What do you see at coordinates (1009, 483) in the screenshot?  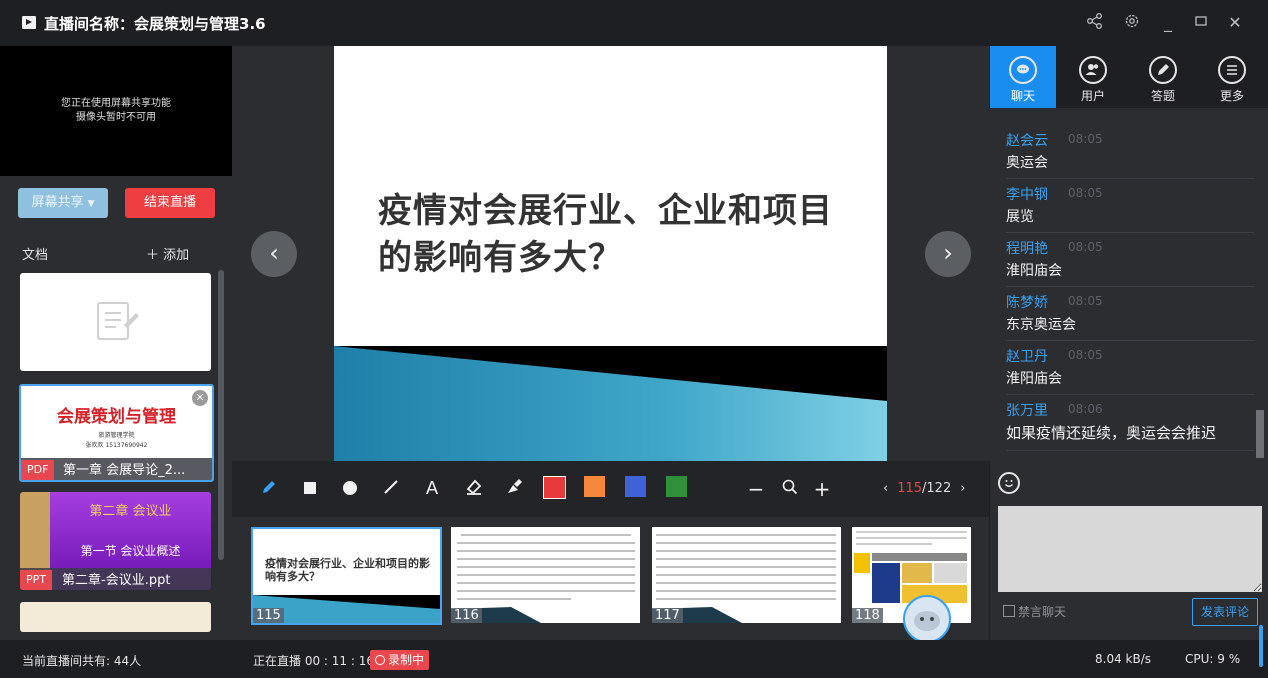 I see `emoji-icon` at bounding box center [1009, 483].